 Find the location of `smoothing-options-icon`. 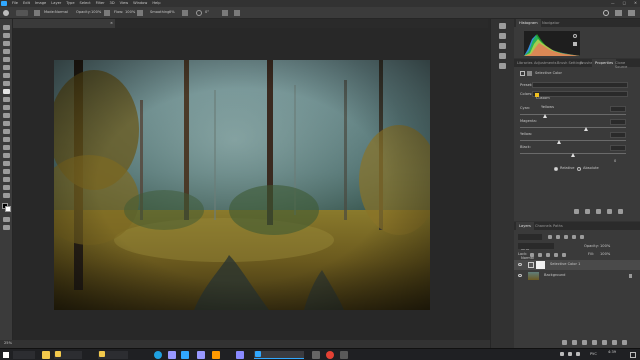

smoothing-options-icon is located at coordinates (185, 13).